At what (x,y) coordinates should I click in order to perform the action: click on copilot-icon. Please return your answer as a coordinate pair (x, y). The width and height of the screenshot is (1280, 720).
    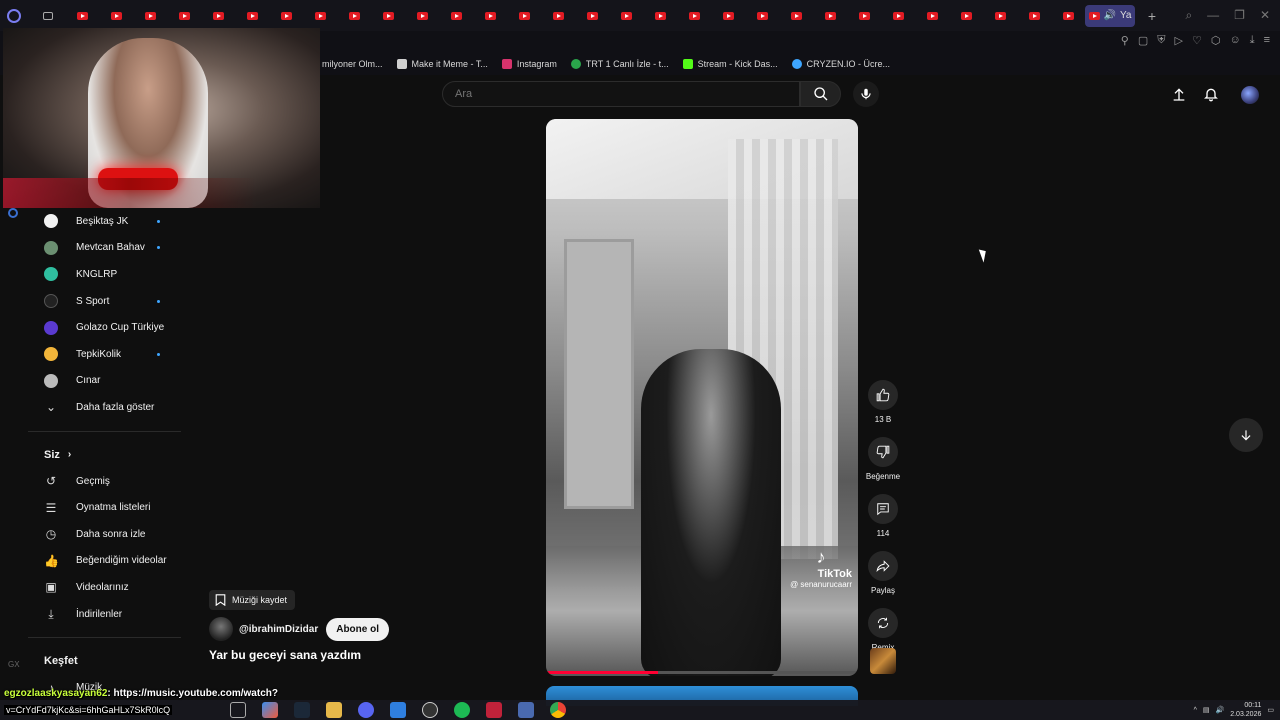
    Looking at the image, I should click on (270, 710).